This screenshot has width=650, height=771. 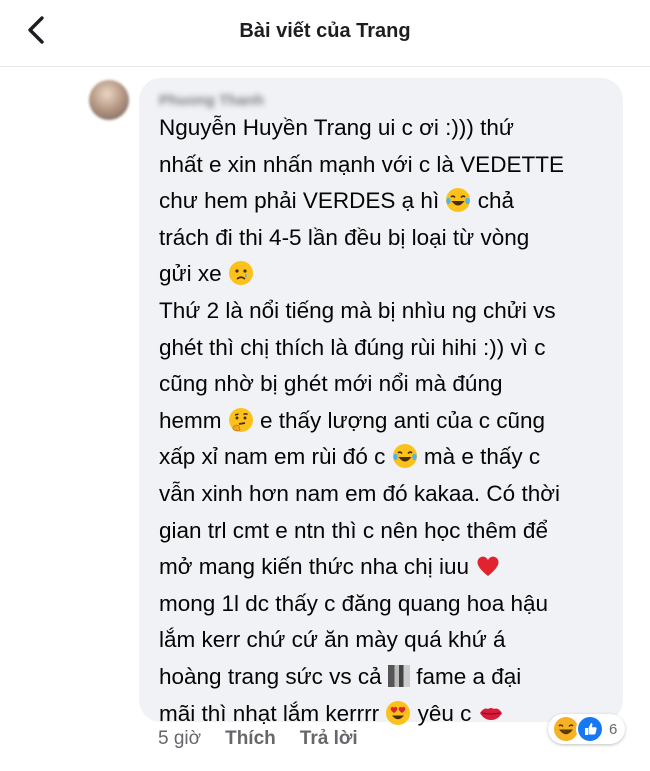 I want to click on thinking-face-emoji, so click(x=241, y=420).